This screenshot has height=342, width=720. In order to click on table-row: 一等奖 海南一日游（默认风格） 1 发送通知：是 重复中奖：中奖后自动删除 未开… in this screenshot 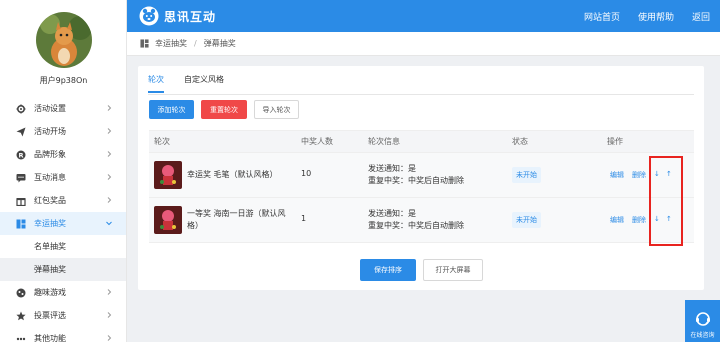, I will do `click(421, 220)`.